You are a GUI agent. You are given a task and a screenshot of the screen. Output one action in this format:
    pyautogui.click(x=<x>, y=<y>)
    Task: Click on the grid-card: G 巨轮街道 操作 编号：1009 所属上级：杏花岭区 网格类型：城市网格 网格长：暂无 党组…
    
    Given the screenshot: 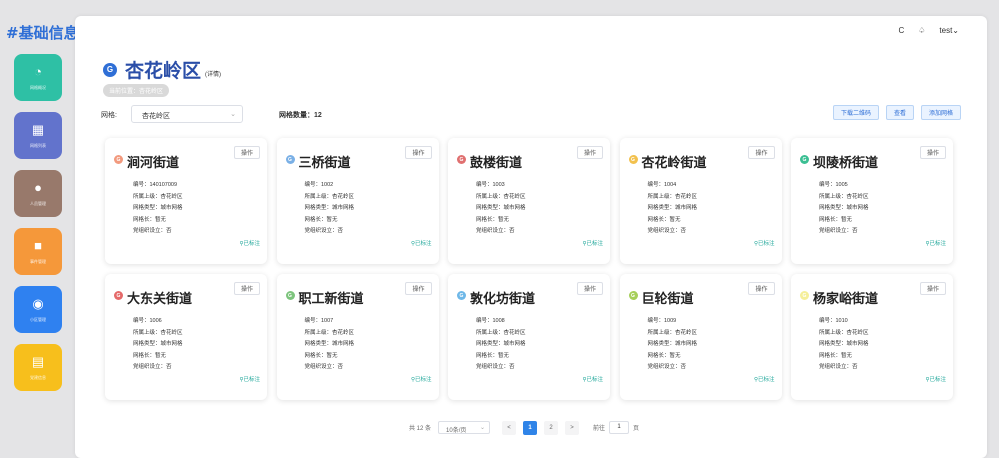 What is the action you would take?
    pyautogui.click(x=700, y=337)
    